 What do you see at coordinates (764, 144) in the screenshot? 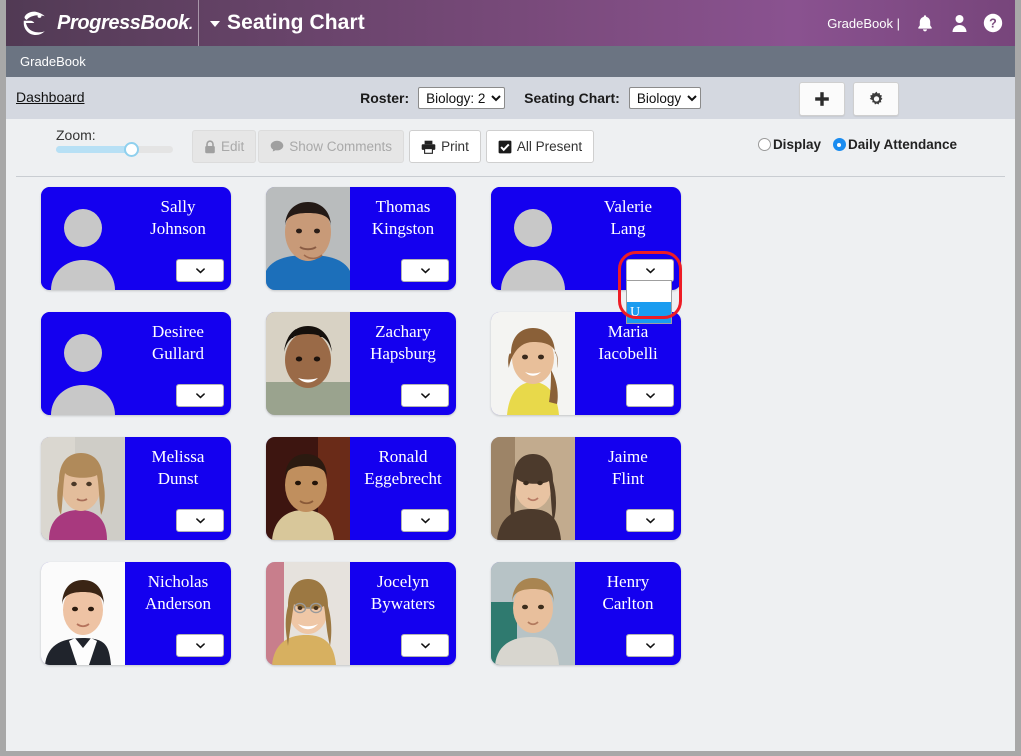
I see `radio-display-icon` at bounding box center [764, 144].